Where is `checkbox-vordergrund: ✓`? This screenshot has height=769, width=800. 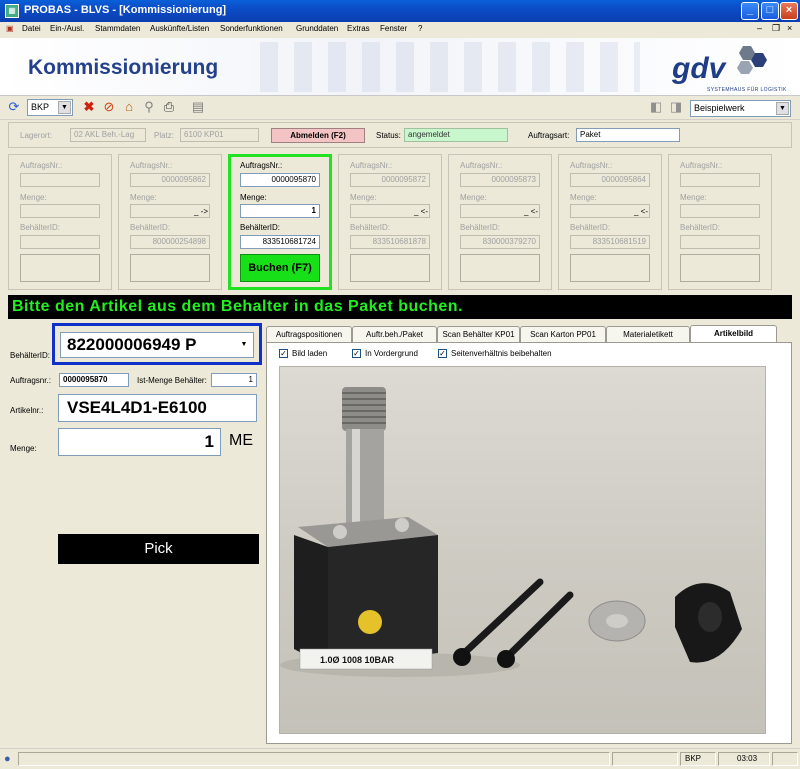
checkbox-vordergrund: ✓ is located at coordinates (356, 353).